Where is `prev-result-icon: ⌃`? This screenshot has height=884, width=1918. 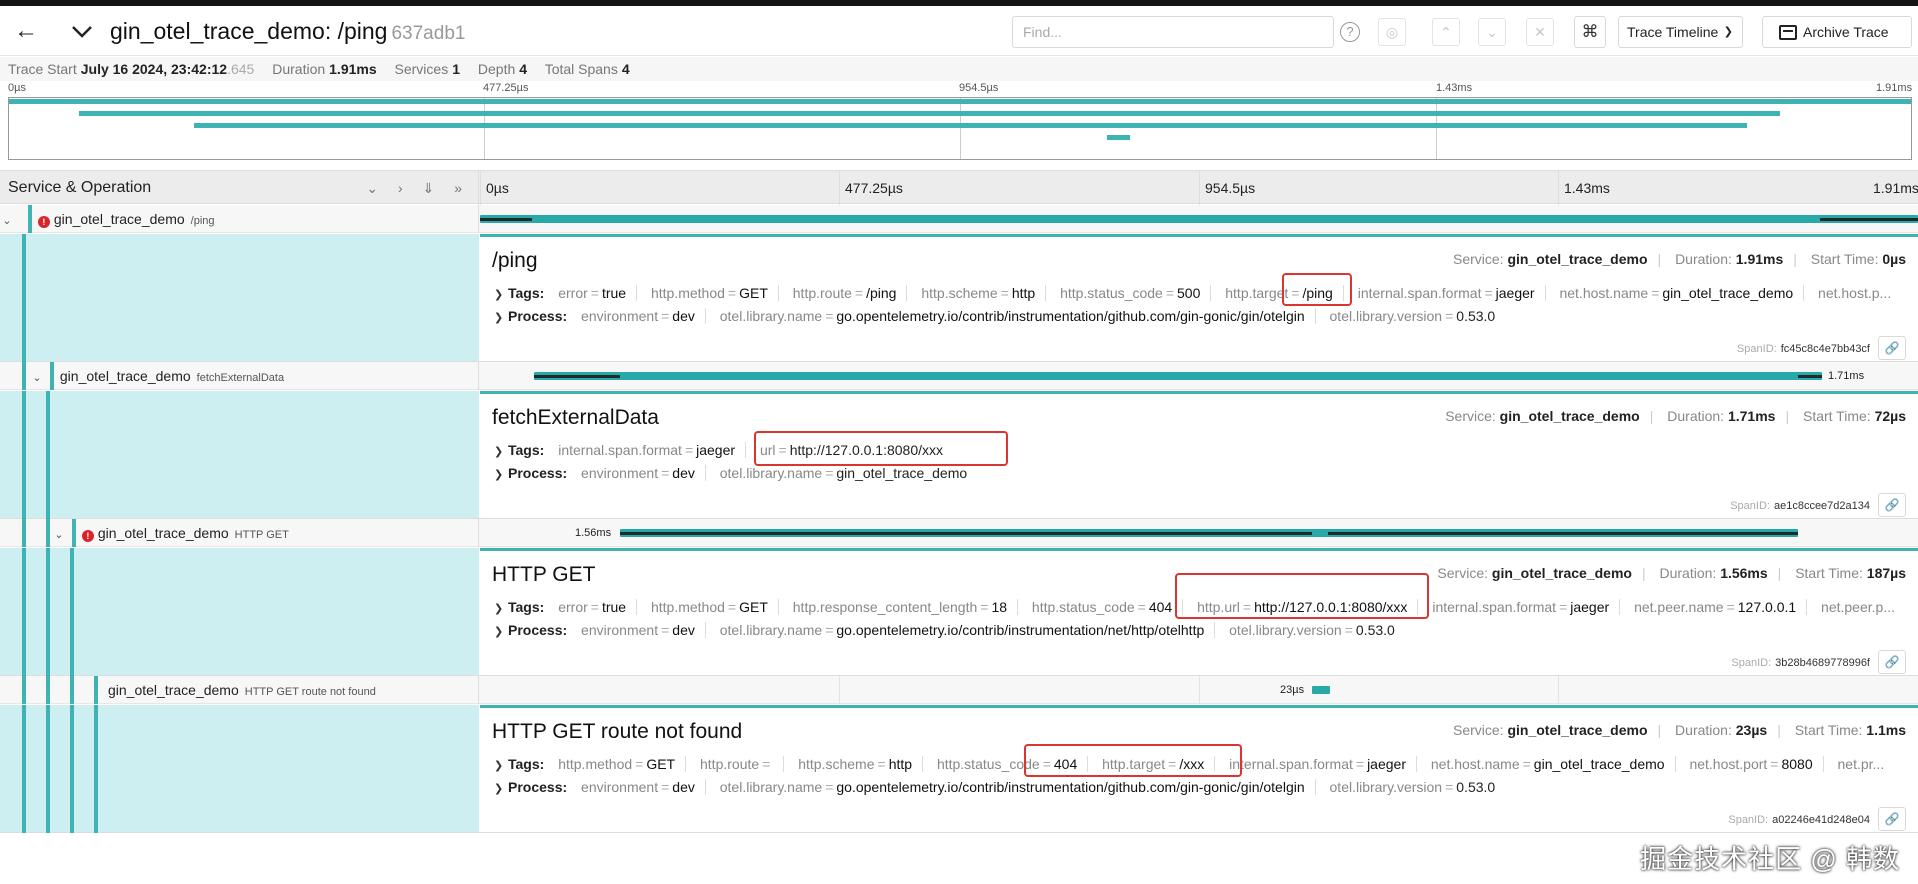 prev-result-icon: ⌃ is located at coordinates (1446, 32).